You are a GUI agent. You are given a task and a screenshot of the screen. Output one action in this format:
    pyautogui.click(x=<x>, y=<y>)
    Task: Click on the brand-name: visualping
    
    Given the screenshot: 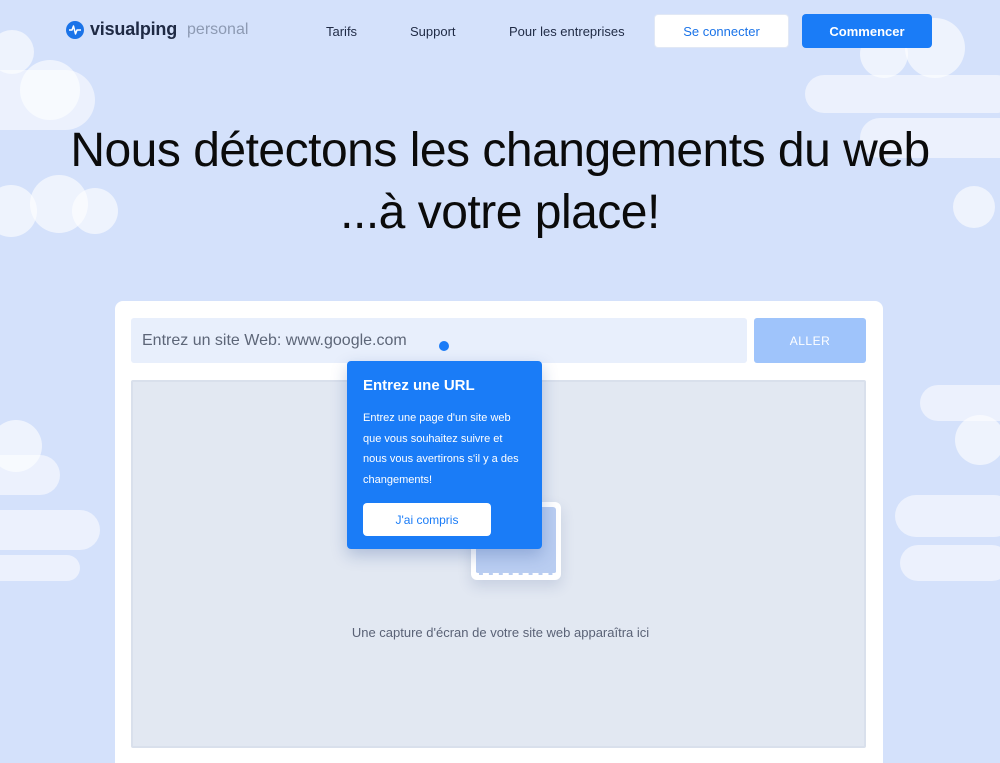 What is the action you would take?
    pyautogui.click(x=134, y=29)
    